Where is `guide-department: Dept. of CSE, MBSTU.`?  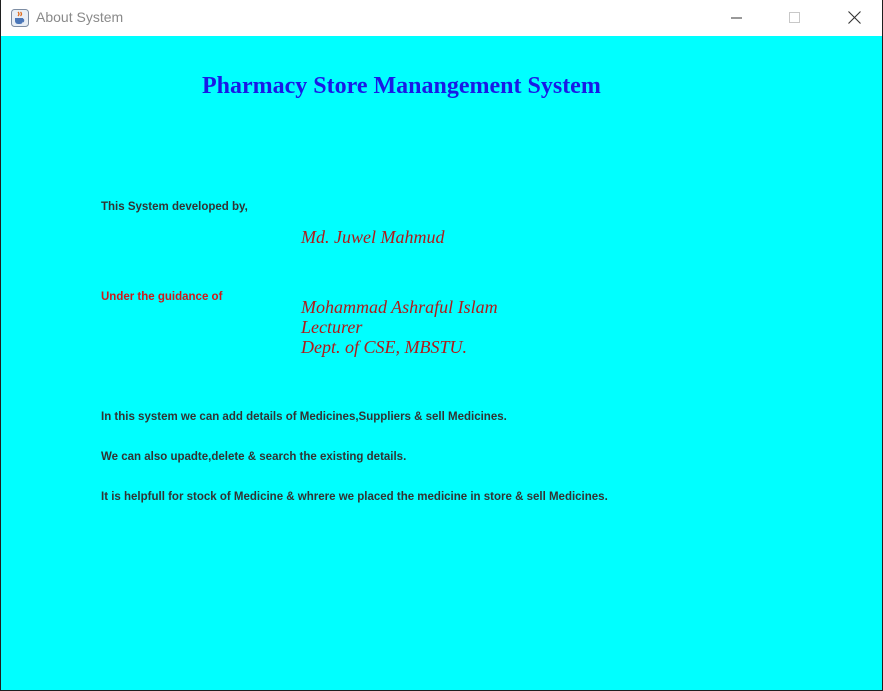 guide-department: Dept. of CSE, MBSTU. is located at coordinates (384, 347).